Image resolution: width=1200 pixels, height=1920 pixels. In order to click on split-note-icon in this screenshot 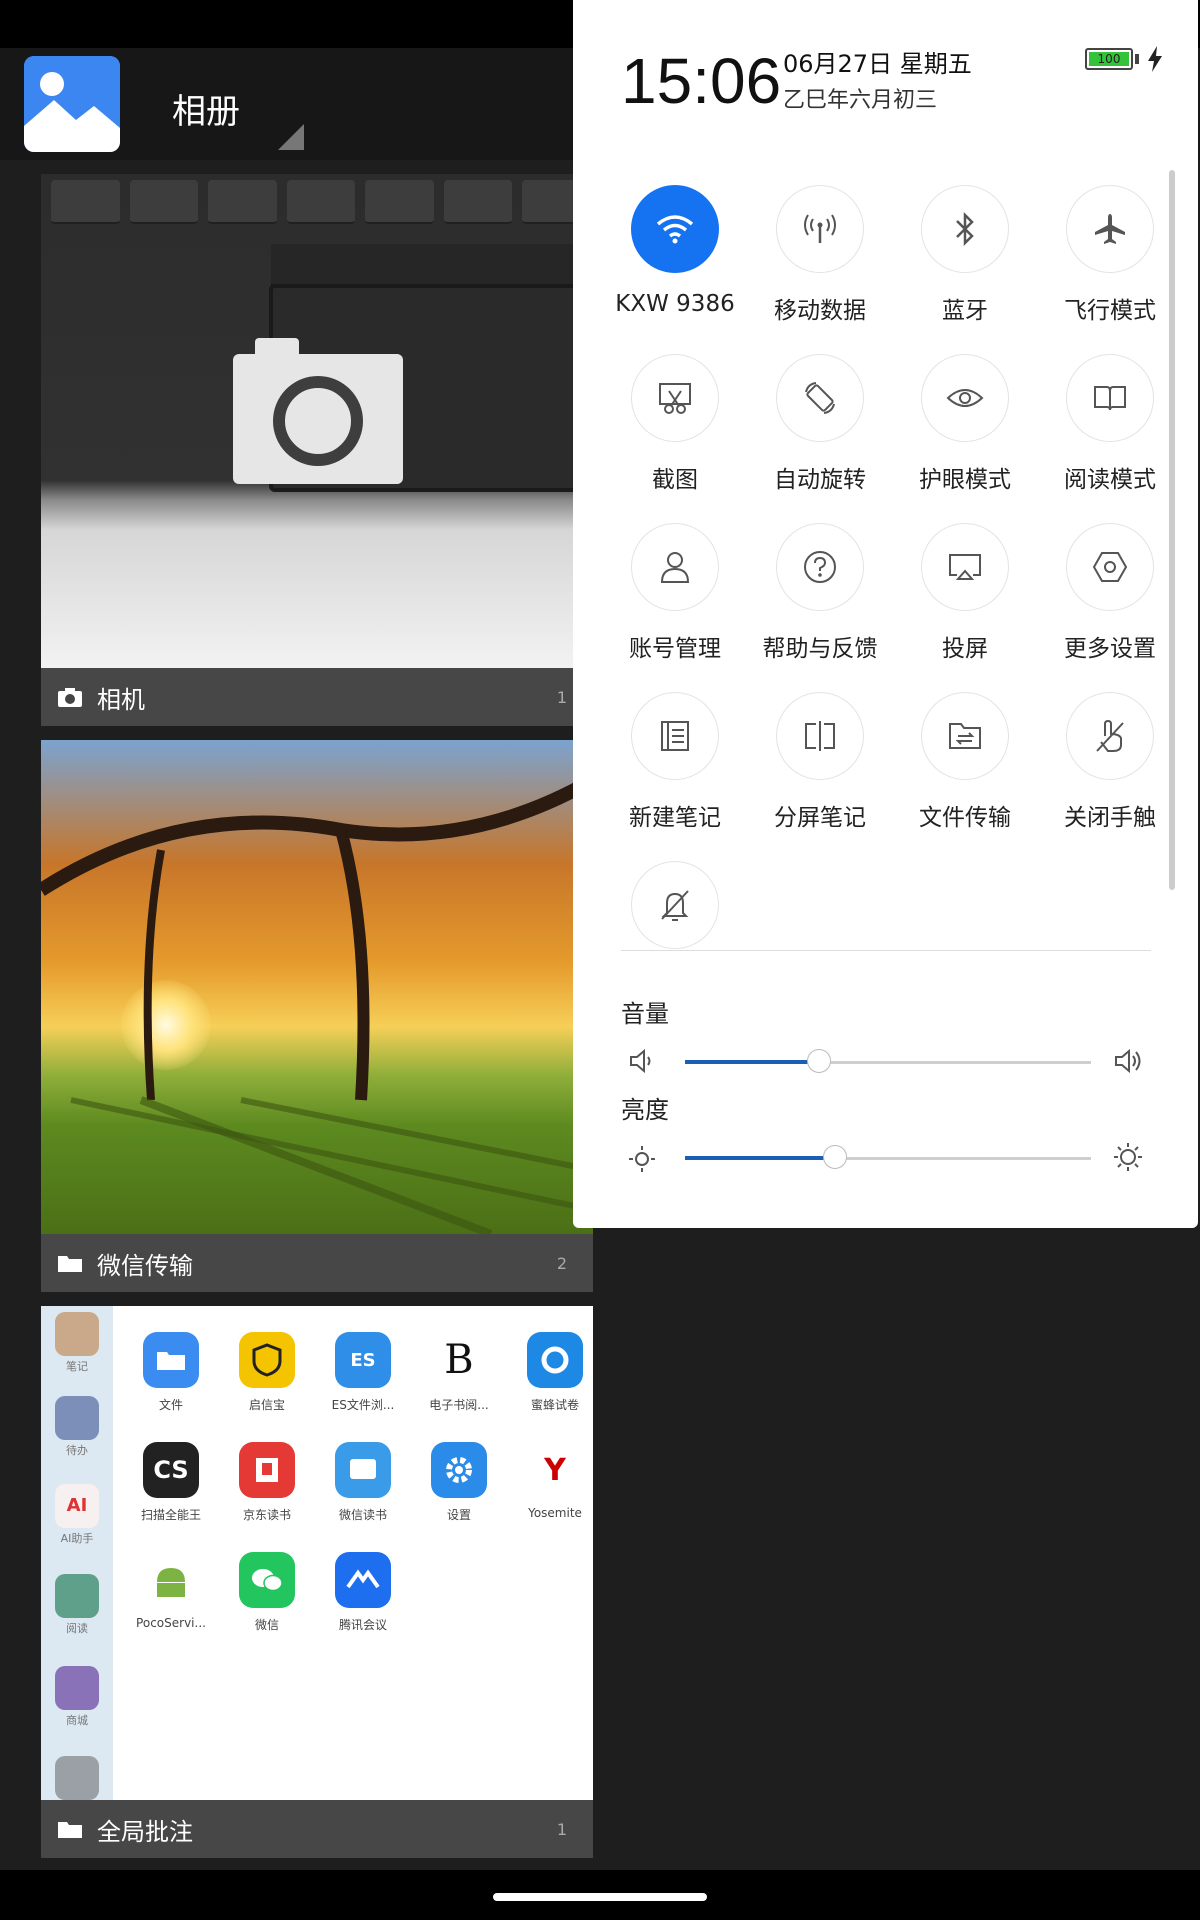, I will do `click(820, 736)`.